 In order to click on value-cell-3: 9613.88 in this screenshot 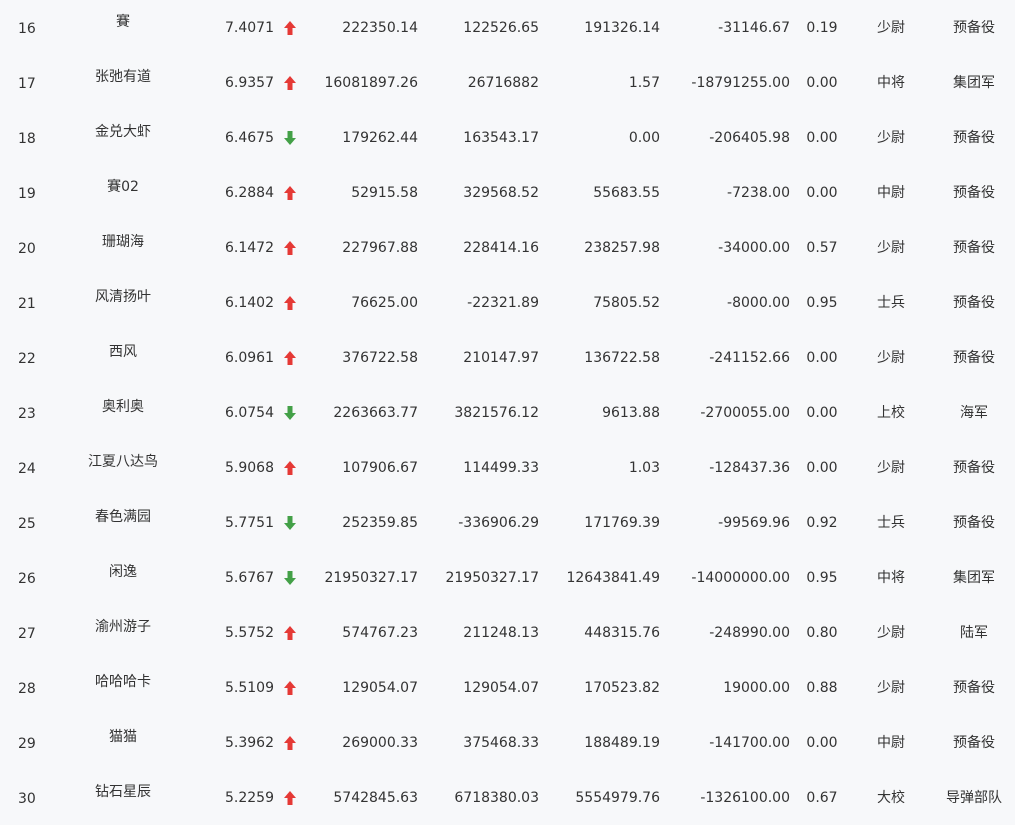, I will do `click(631, 413)`.